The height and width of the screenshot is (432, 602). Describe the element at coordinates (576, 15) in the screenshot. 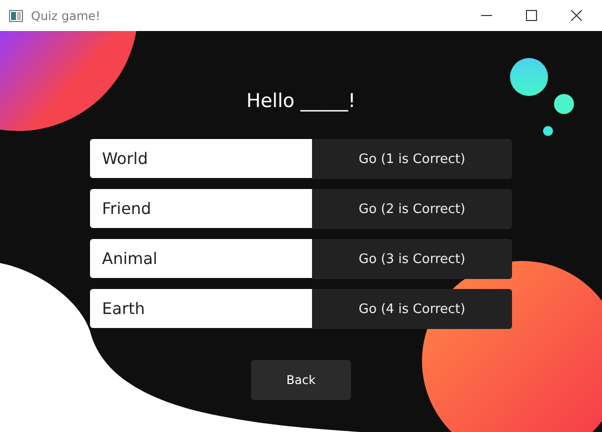

I see `close-icon` at that location.